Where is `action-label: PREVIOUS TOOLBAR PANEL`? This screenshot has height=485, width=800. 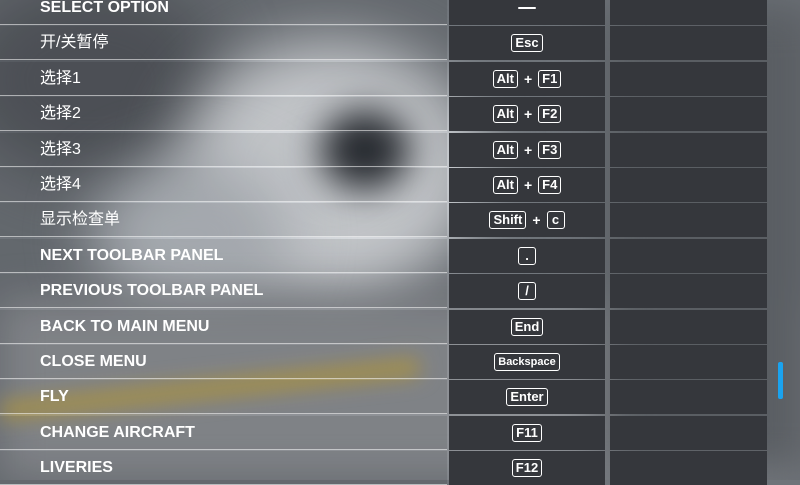 action-label: PREVIOUS TOOLBAR PANEL is located at coordinates (223, 291).